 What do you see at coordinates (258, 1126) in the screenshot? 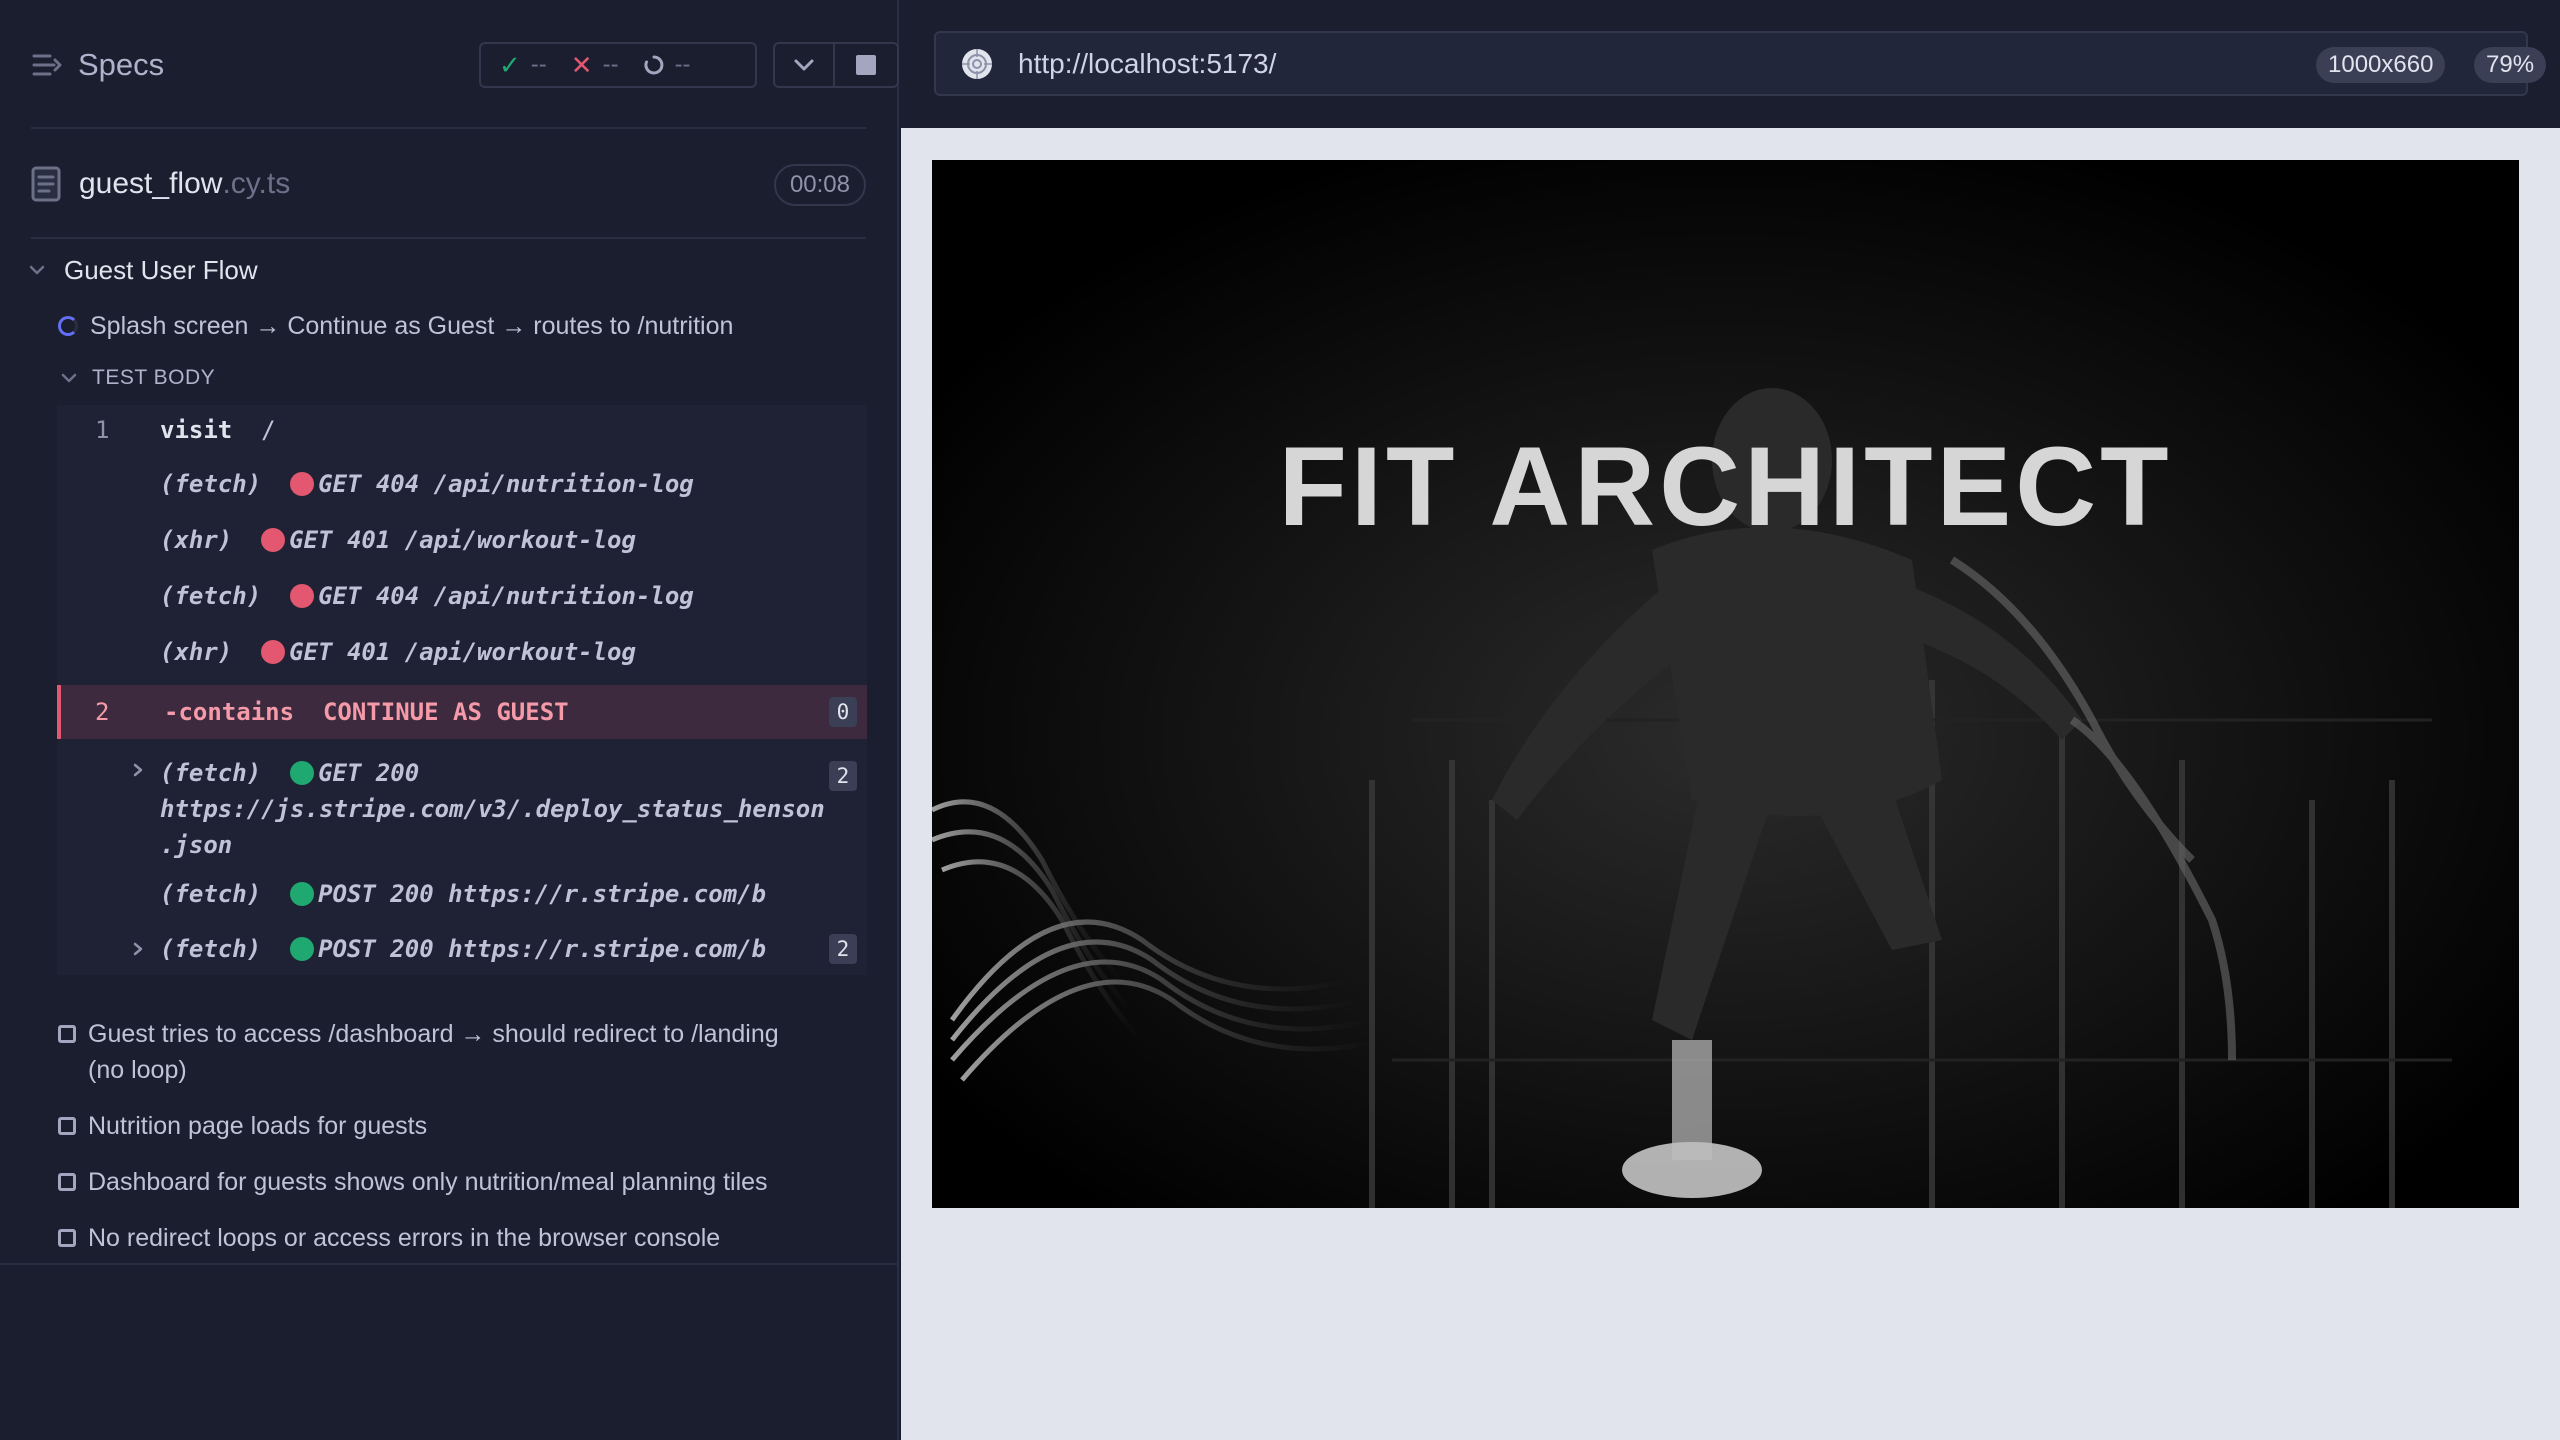
I see `test-title: Nutrition page loads for guests` at bounding box center [258, 1126].